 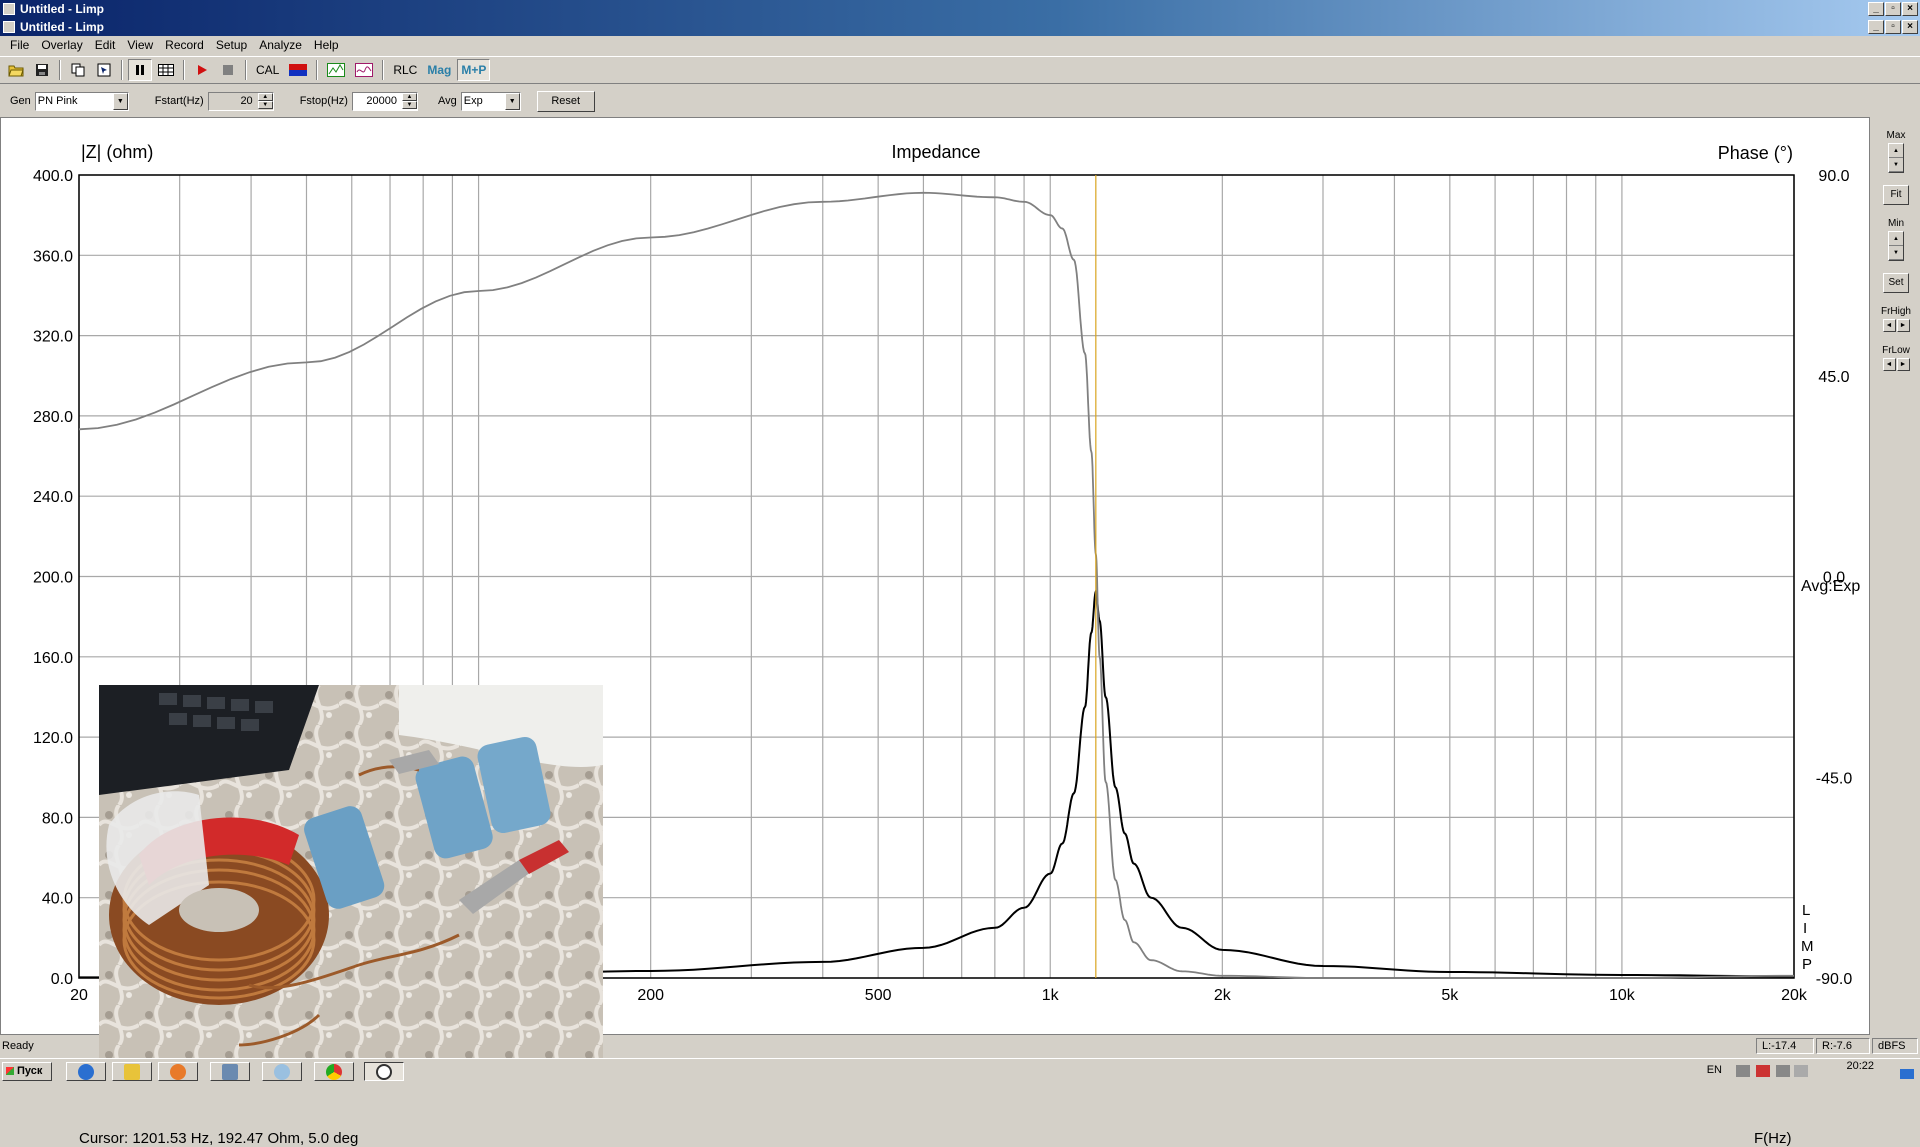 I want to click on show-desktop-icon, so click(x=1907, y=1074).